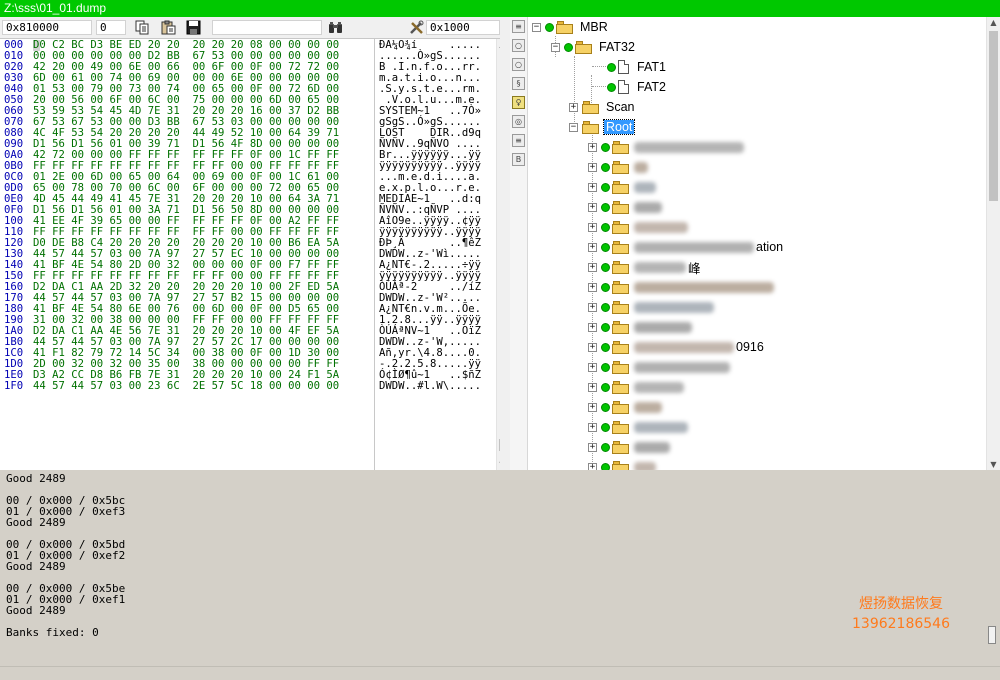 Image resolution: width=1000 pixels, height=680 pixels. What do you see at coordinates (518, 121) in the screenshot?
I see `eye-icon: ◎` at bounding box center [518, 121].